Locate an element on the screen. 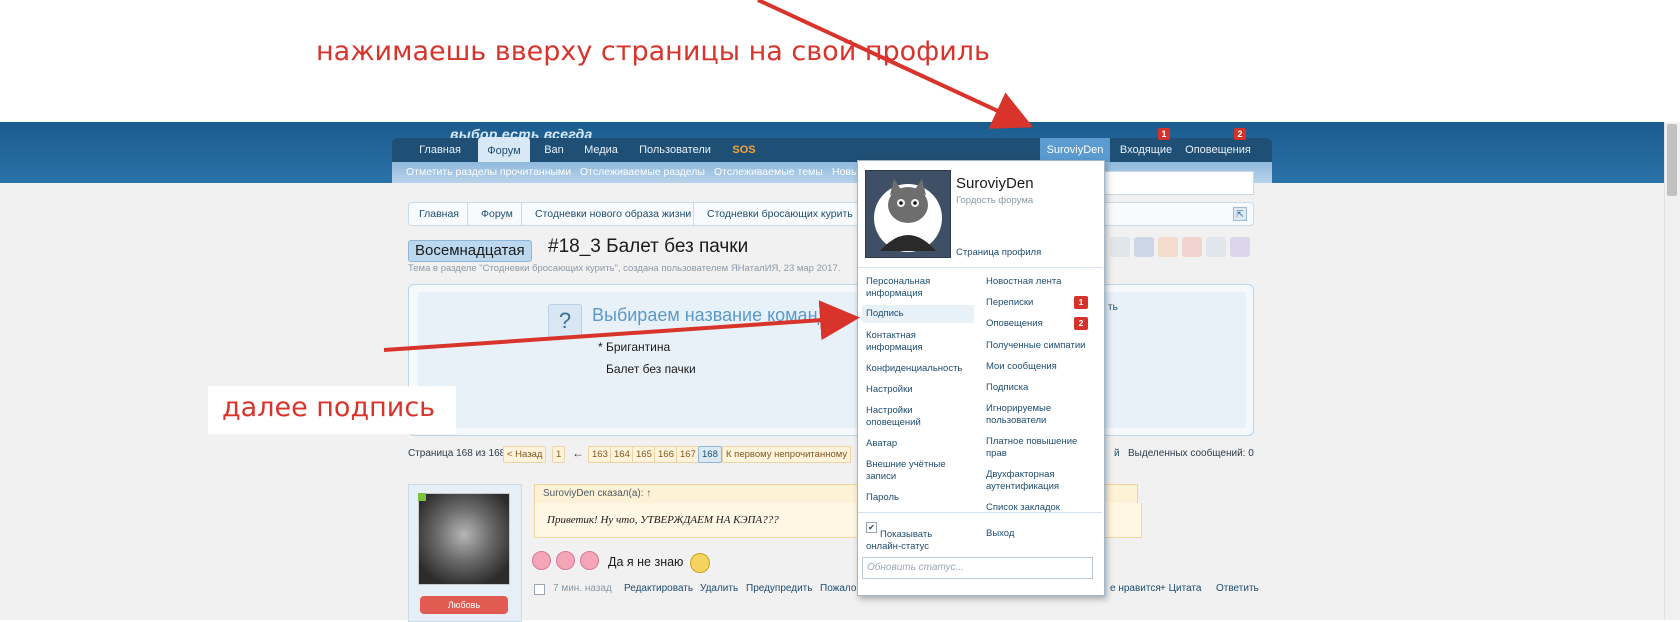 This screenshot has width=1680, height=622. page-166: 166 is located at coordinates (666, 454).